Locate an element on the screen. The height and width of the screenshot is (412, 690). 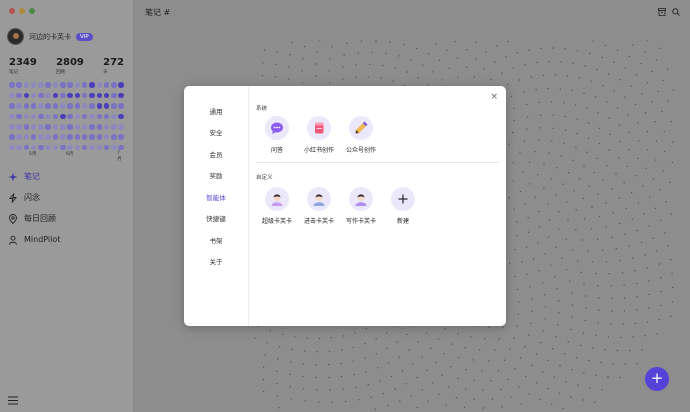
avatar is located at coordinates (15, 36).